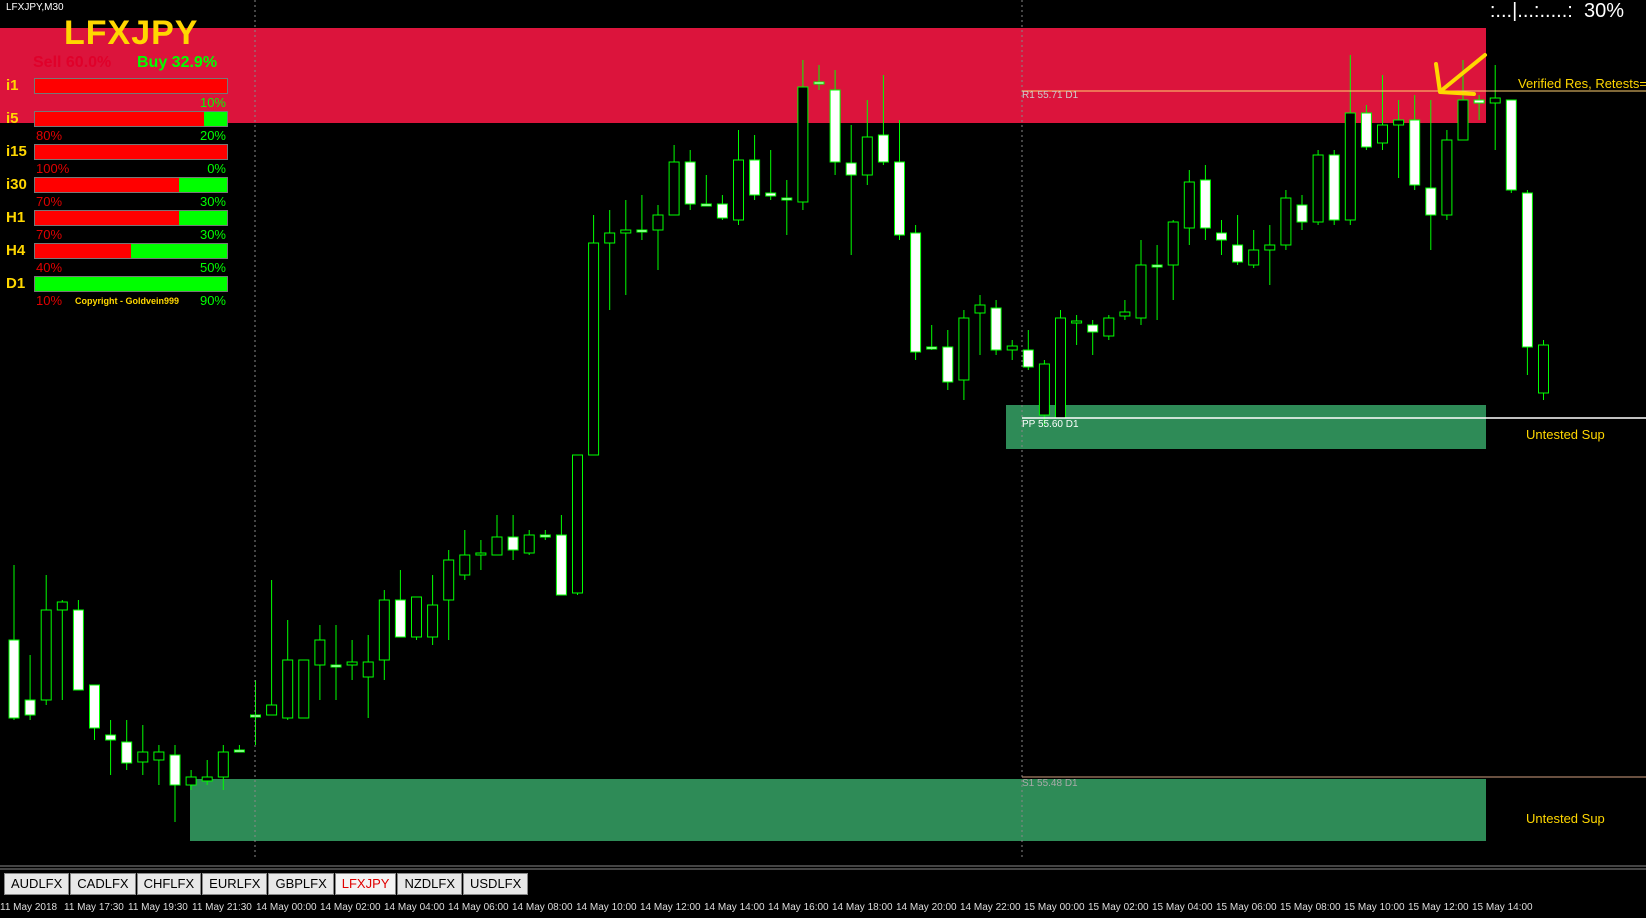  What do you see at coordinates (53, 168) in the screenshot?
I see `sell-percent: 100%` at bounding box center [53, 168].